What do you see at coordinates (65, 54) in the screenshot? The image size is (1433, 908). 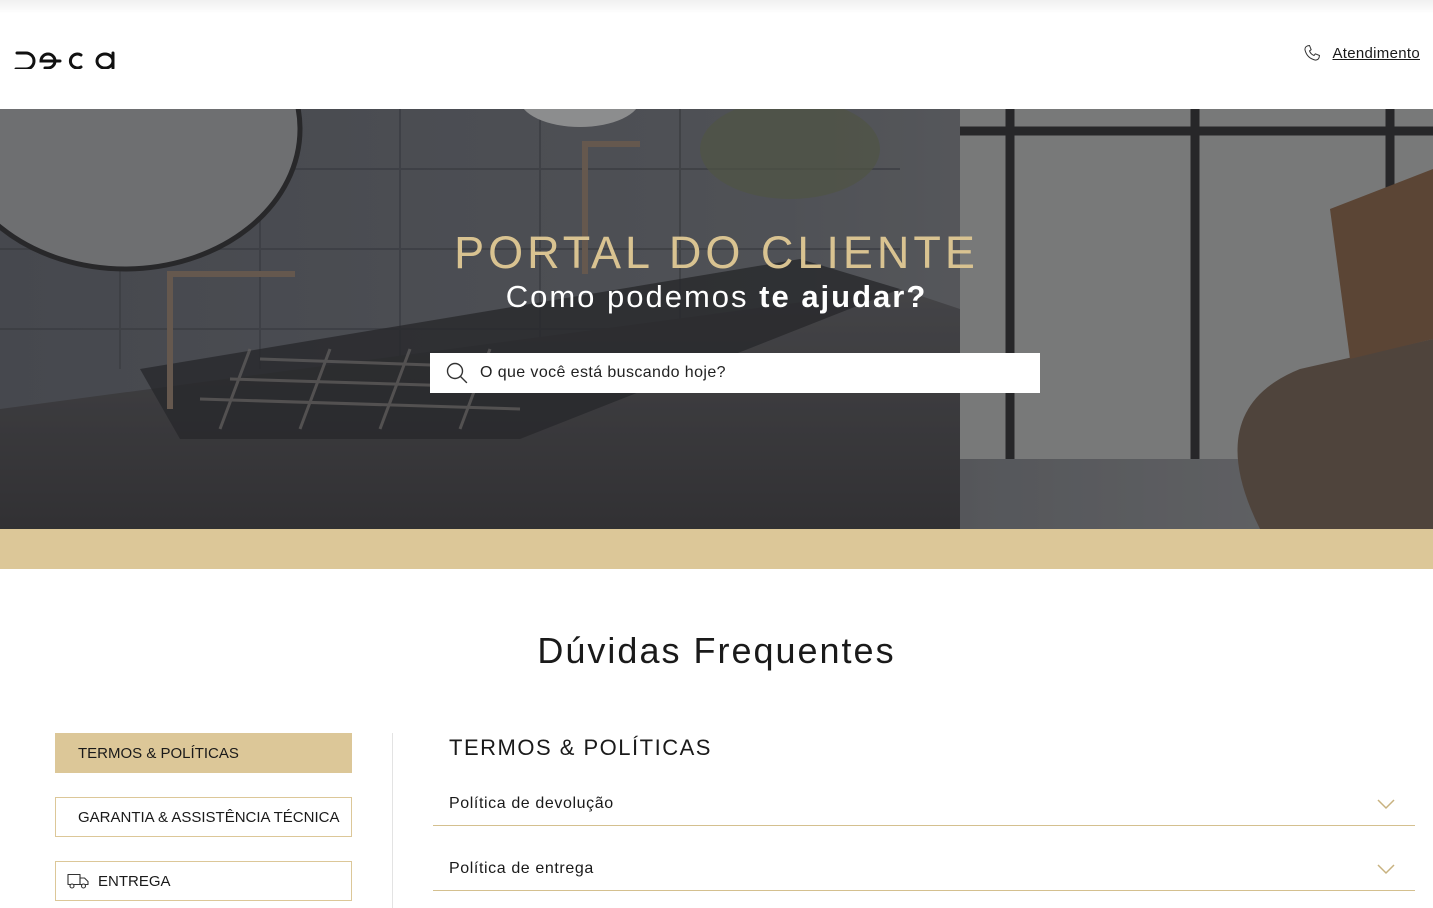 I see `deca-logo` at bounding box center [65, 54].